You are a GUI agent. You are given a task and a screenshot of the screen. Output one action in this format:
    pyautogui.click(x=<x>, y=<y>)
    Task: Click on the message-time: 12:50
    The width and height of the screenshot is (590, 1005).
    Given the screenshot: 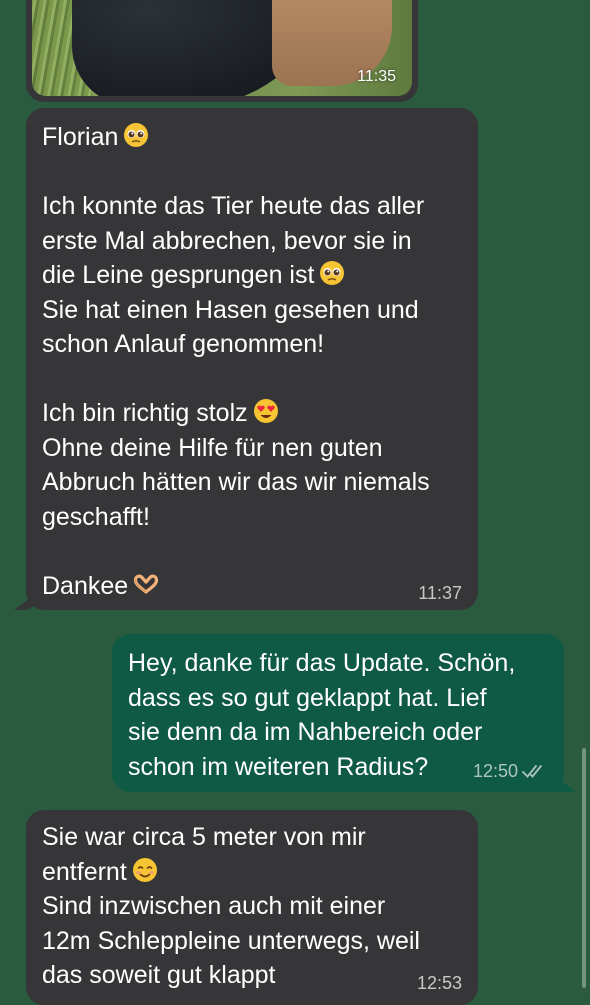 What is the action you would take?
    pyautogui.click(x=495, y=771)
    